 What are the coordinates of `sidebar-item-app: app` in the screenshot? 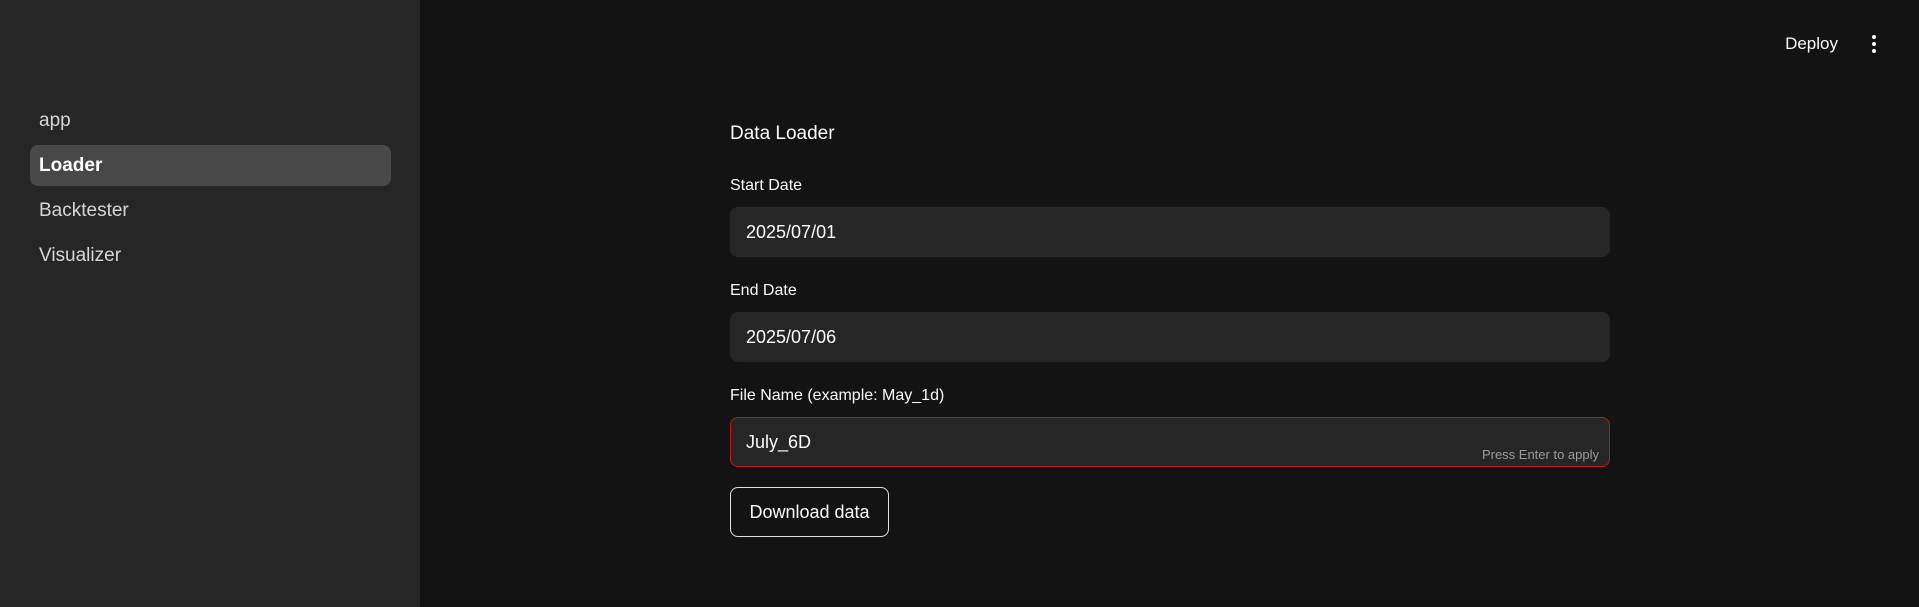 It's located at (210, 120).